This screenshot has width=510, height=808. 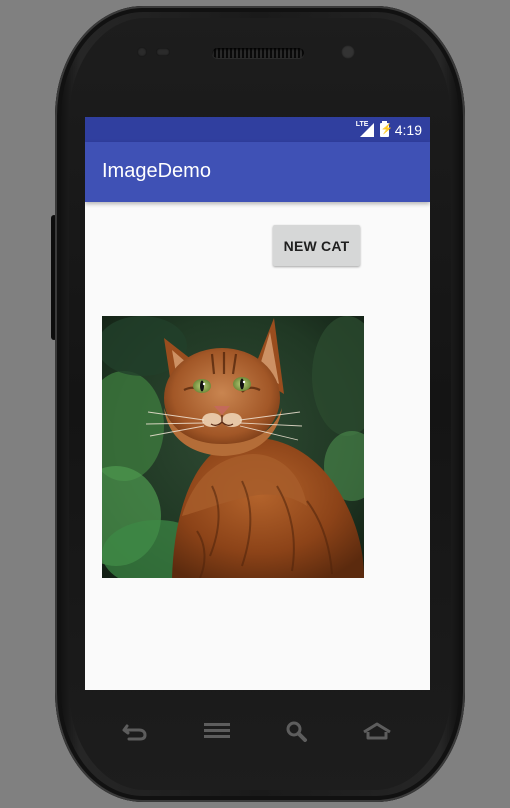 I want to click on search-button, so click(x=297, y=731).